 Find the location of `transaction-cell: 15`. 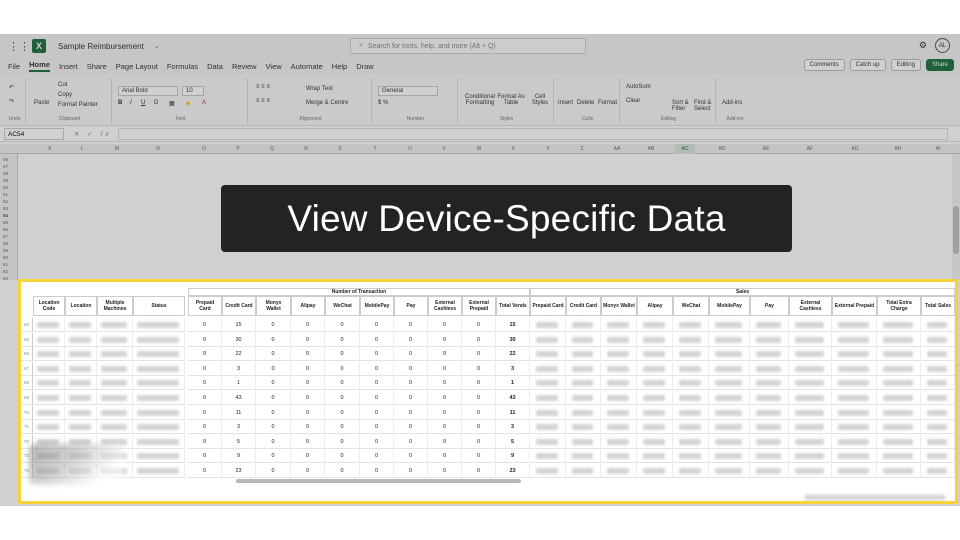

transaction-cell: 15 is located at coordinates (513, 325).